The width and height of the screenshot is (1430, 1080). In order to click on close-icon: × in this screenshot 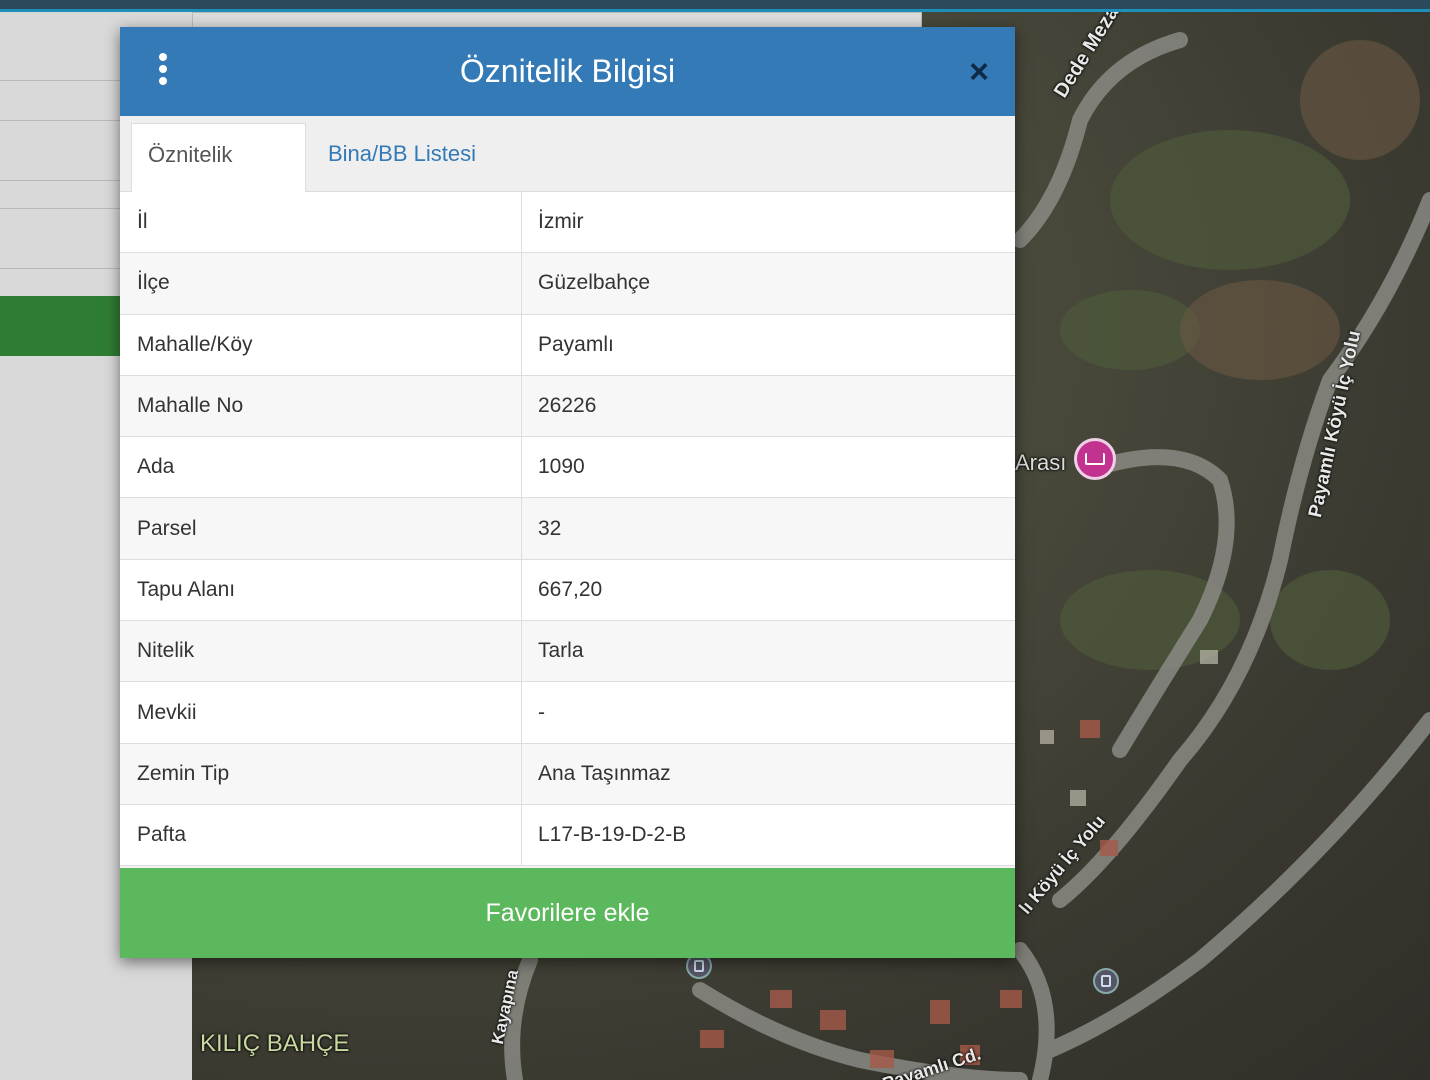, I will do `click(979, 72)`.